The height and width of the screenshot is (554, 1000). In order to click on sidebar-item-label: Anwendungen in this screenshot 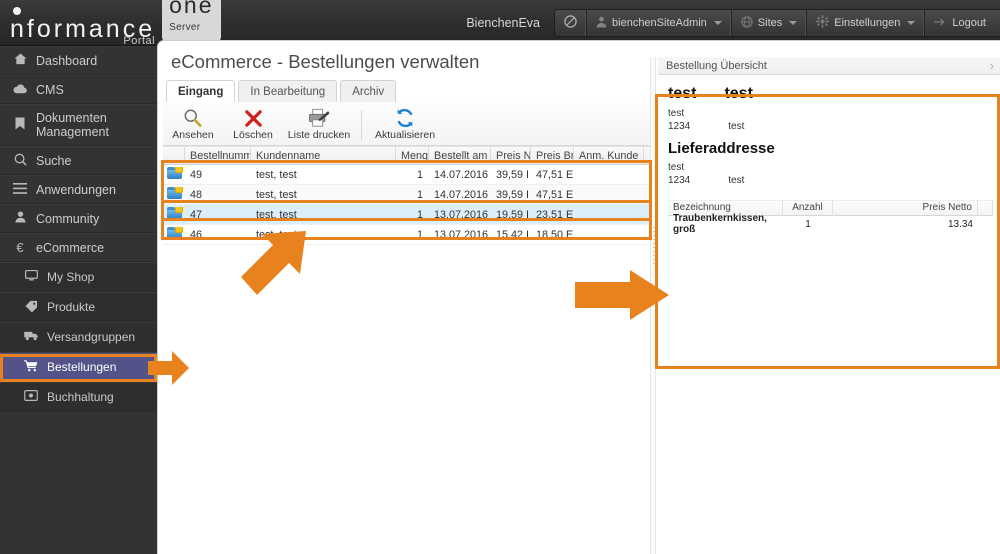, I will do `click(76, 189)`.